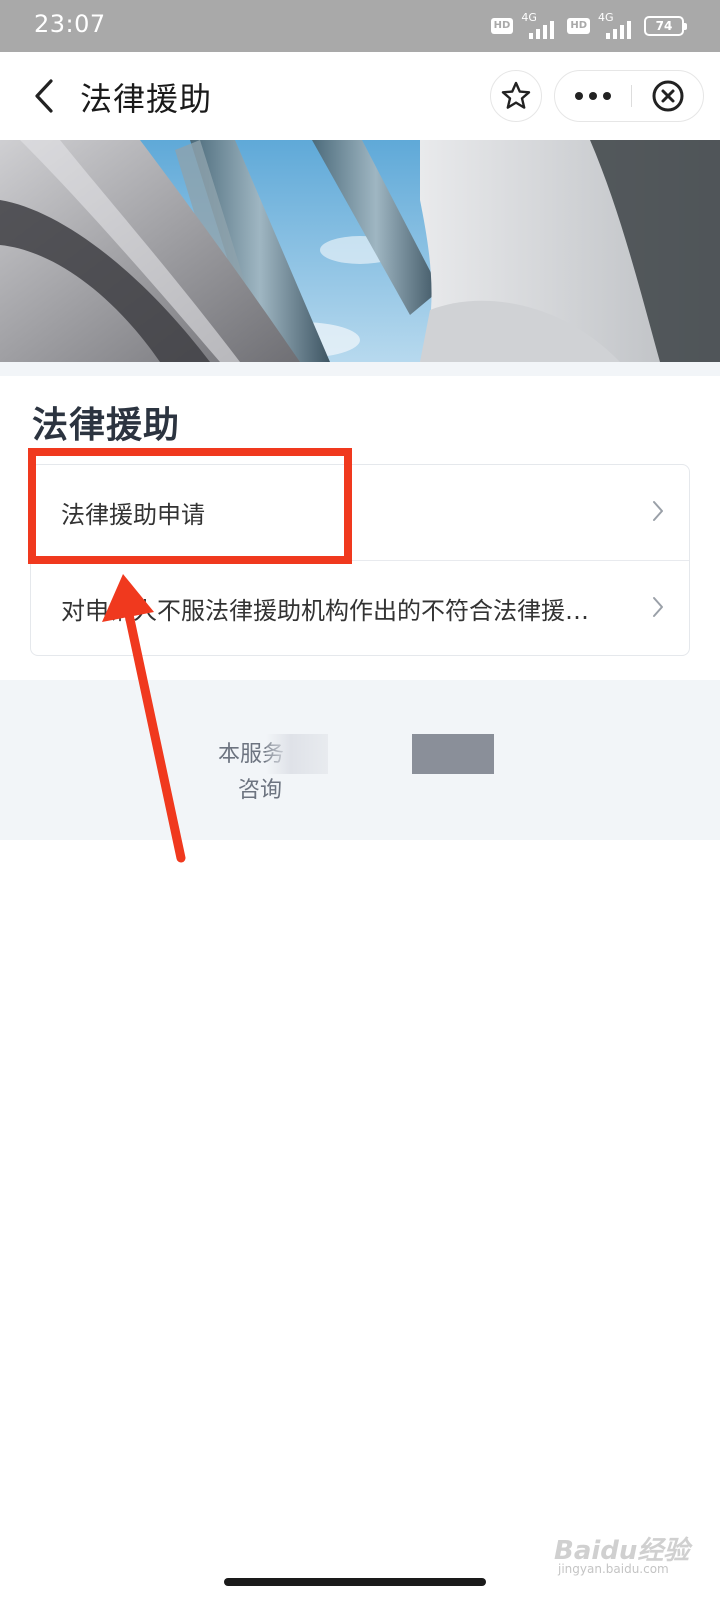 This screenshot has height=1600, width=720. Describe the element at coordinates (260, 790) in the screenshot. I see `footer-text: 咨询` at that location.